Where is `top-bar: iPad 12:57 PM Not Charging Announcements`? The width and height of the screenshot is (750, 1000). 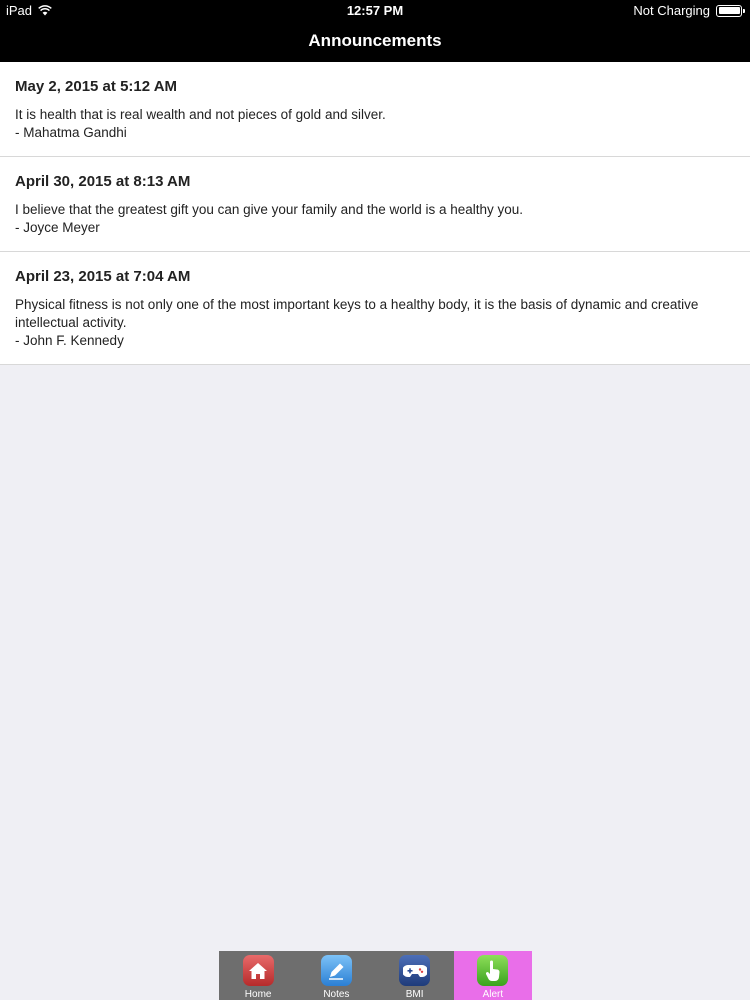 top-bar: iPad 12:57 PM Not Charging Announcements is located at coordinates (375, 31).